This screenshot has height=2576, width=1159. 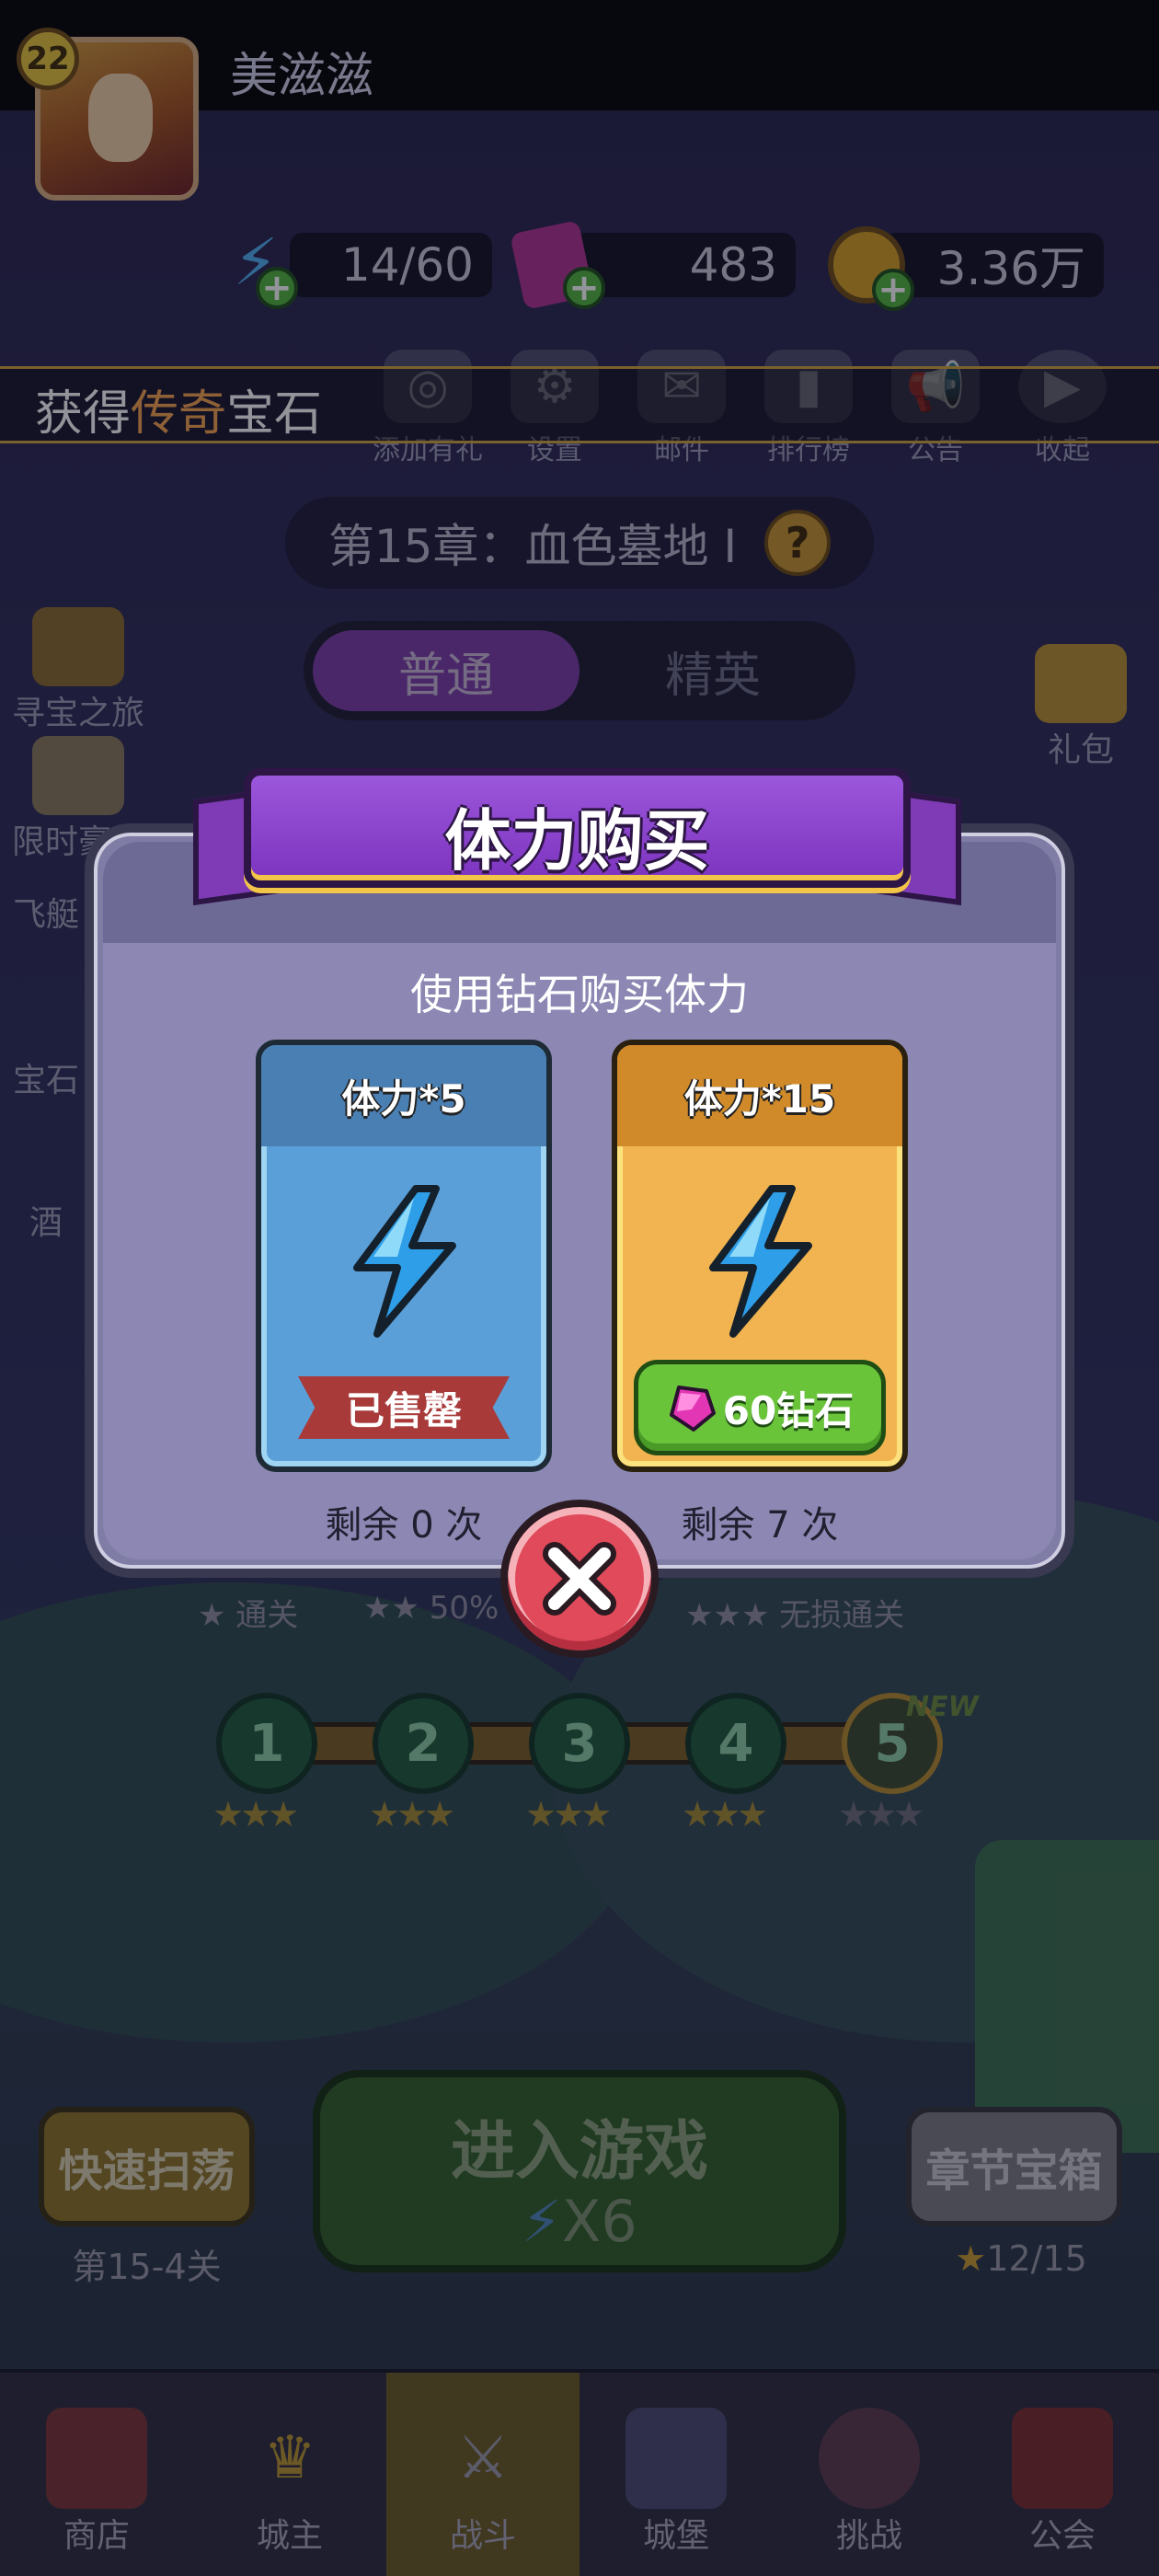 I want to click on chapter-title-bar: 第15章：血色墓地 Ⅰ ?, so click(x=579, y=543).